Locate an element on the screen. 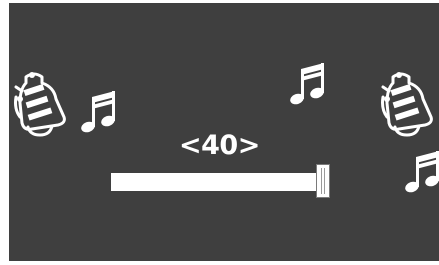 The width and height of the screenshot is (439, 265). slider-thumb is located at coordinates (323, 181).